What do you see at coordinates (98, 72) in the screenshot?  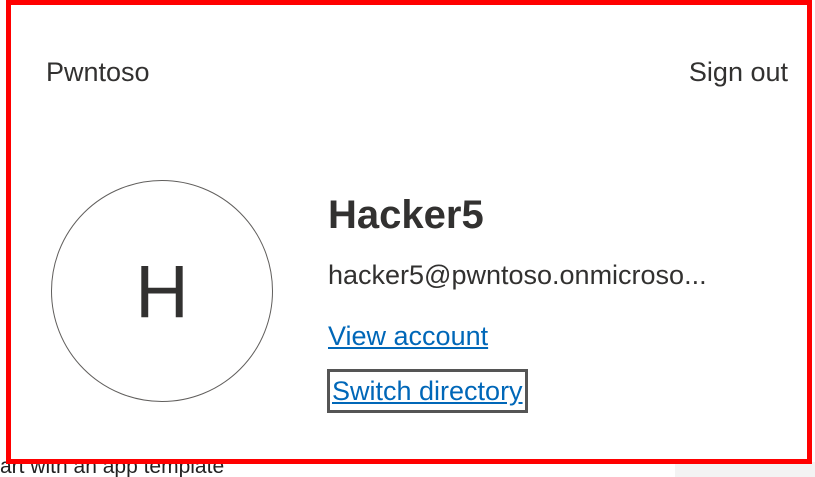 I see `organization-name: Pwntoso` at bounding box center [98, 72].